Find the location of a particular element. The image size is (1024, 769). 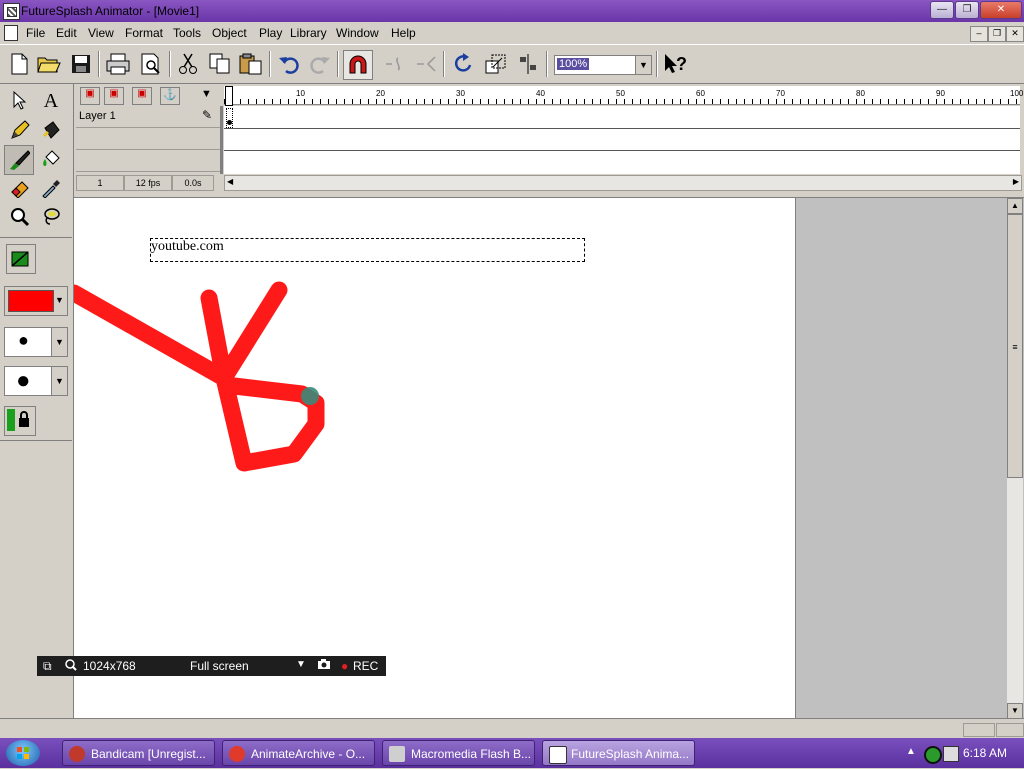

recorder-toolbar: ⧉ 1024x768 Full screen ▼ ● REC is located at coordinates (211, 666).